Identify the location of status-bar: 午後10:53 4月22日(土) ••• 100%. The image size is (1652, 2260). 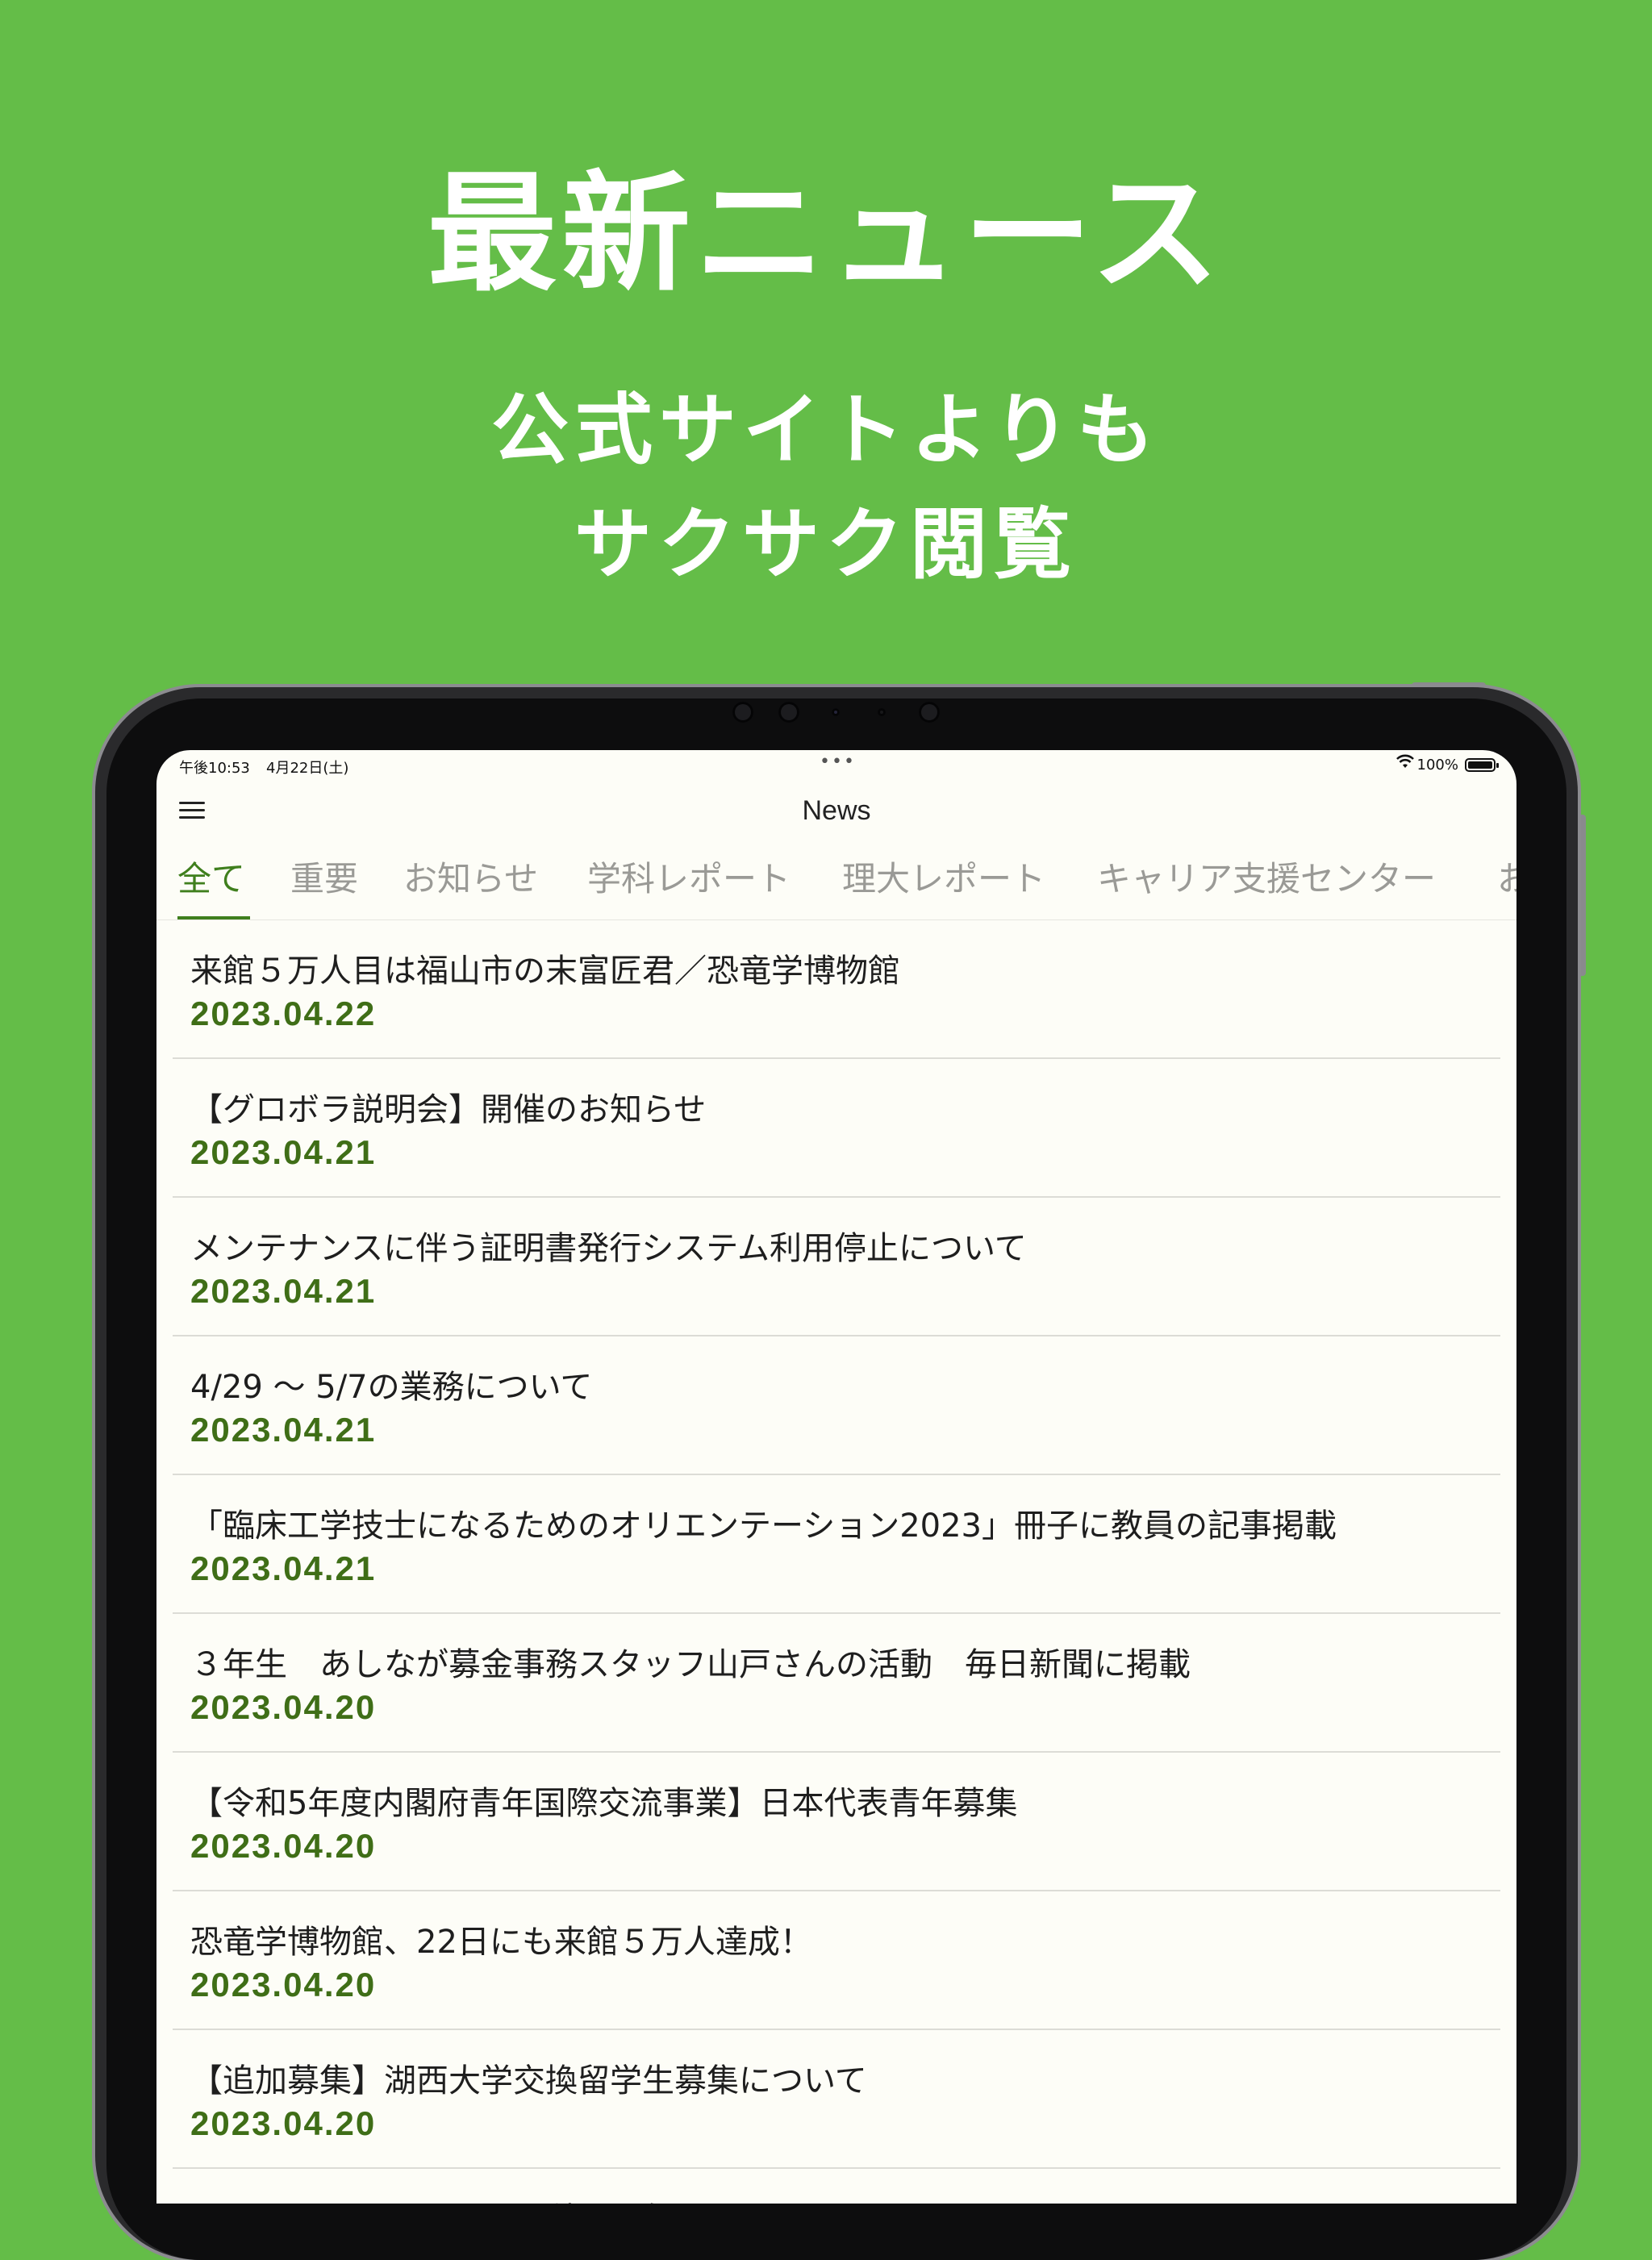
(836, 764).